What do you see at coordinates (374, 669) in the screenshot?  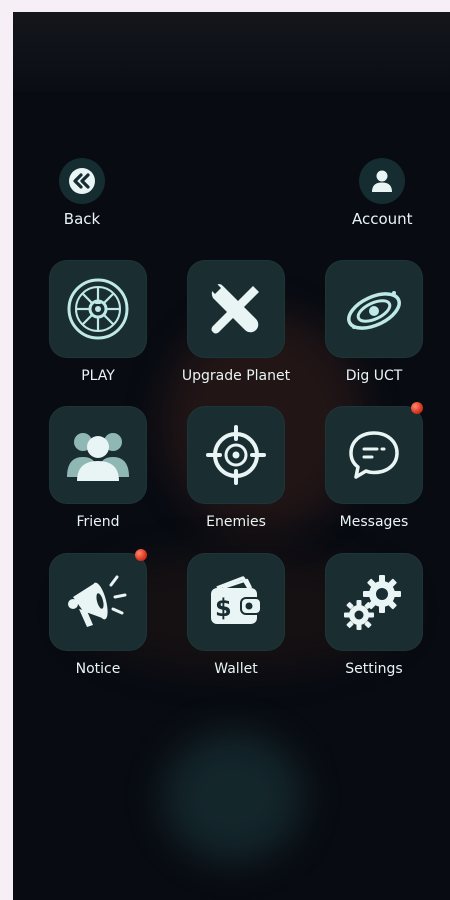 I see `settings-label: Settings` at bounding box center [374, 669].